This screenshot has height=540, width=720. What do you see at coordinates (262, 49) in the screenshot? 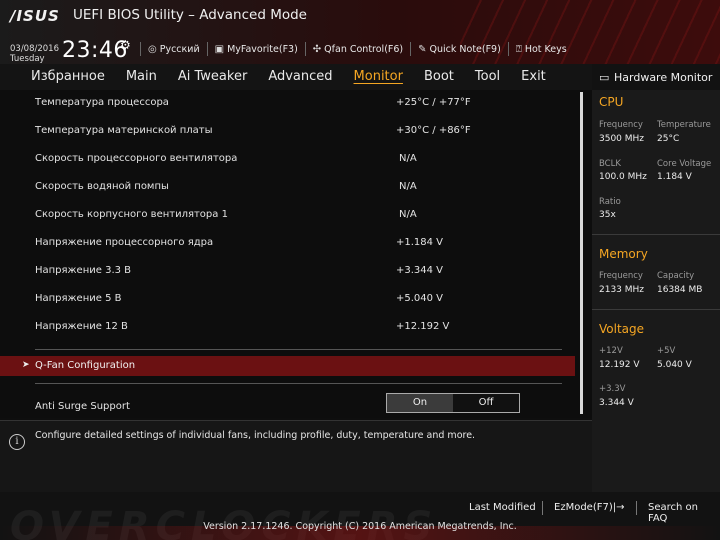
I see `myfavorite-label: MyFavorite(F3)` at bounding box center [262, 49].